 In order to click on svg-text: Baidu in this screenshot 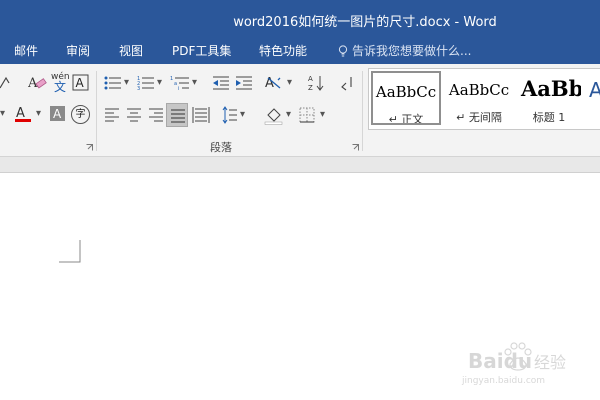, I will do `click(500, 361)`.